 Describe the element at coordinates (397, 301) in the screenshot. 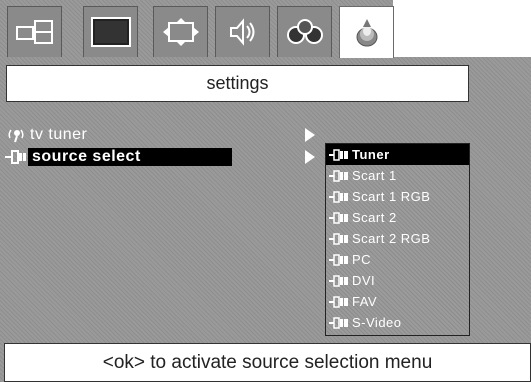

I see `source-option-fav: FAV` at that location.